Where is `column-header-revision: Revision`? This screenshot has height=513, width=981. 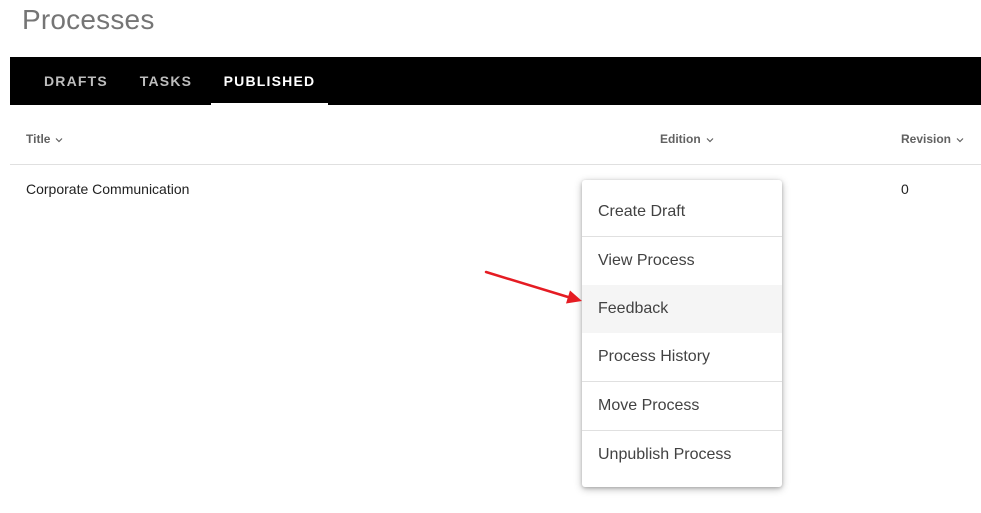 column-header-revision: Revision is located at coordinates (933, 139).